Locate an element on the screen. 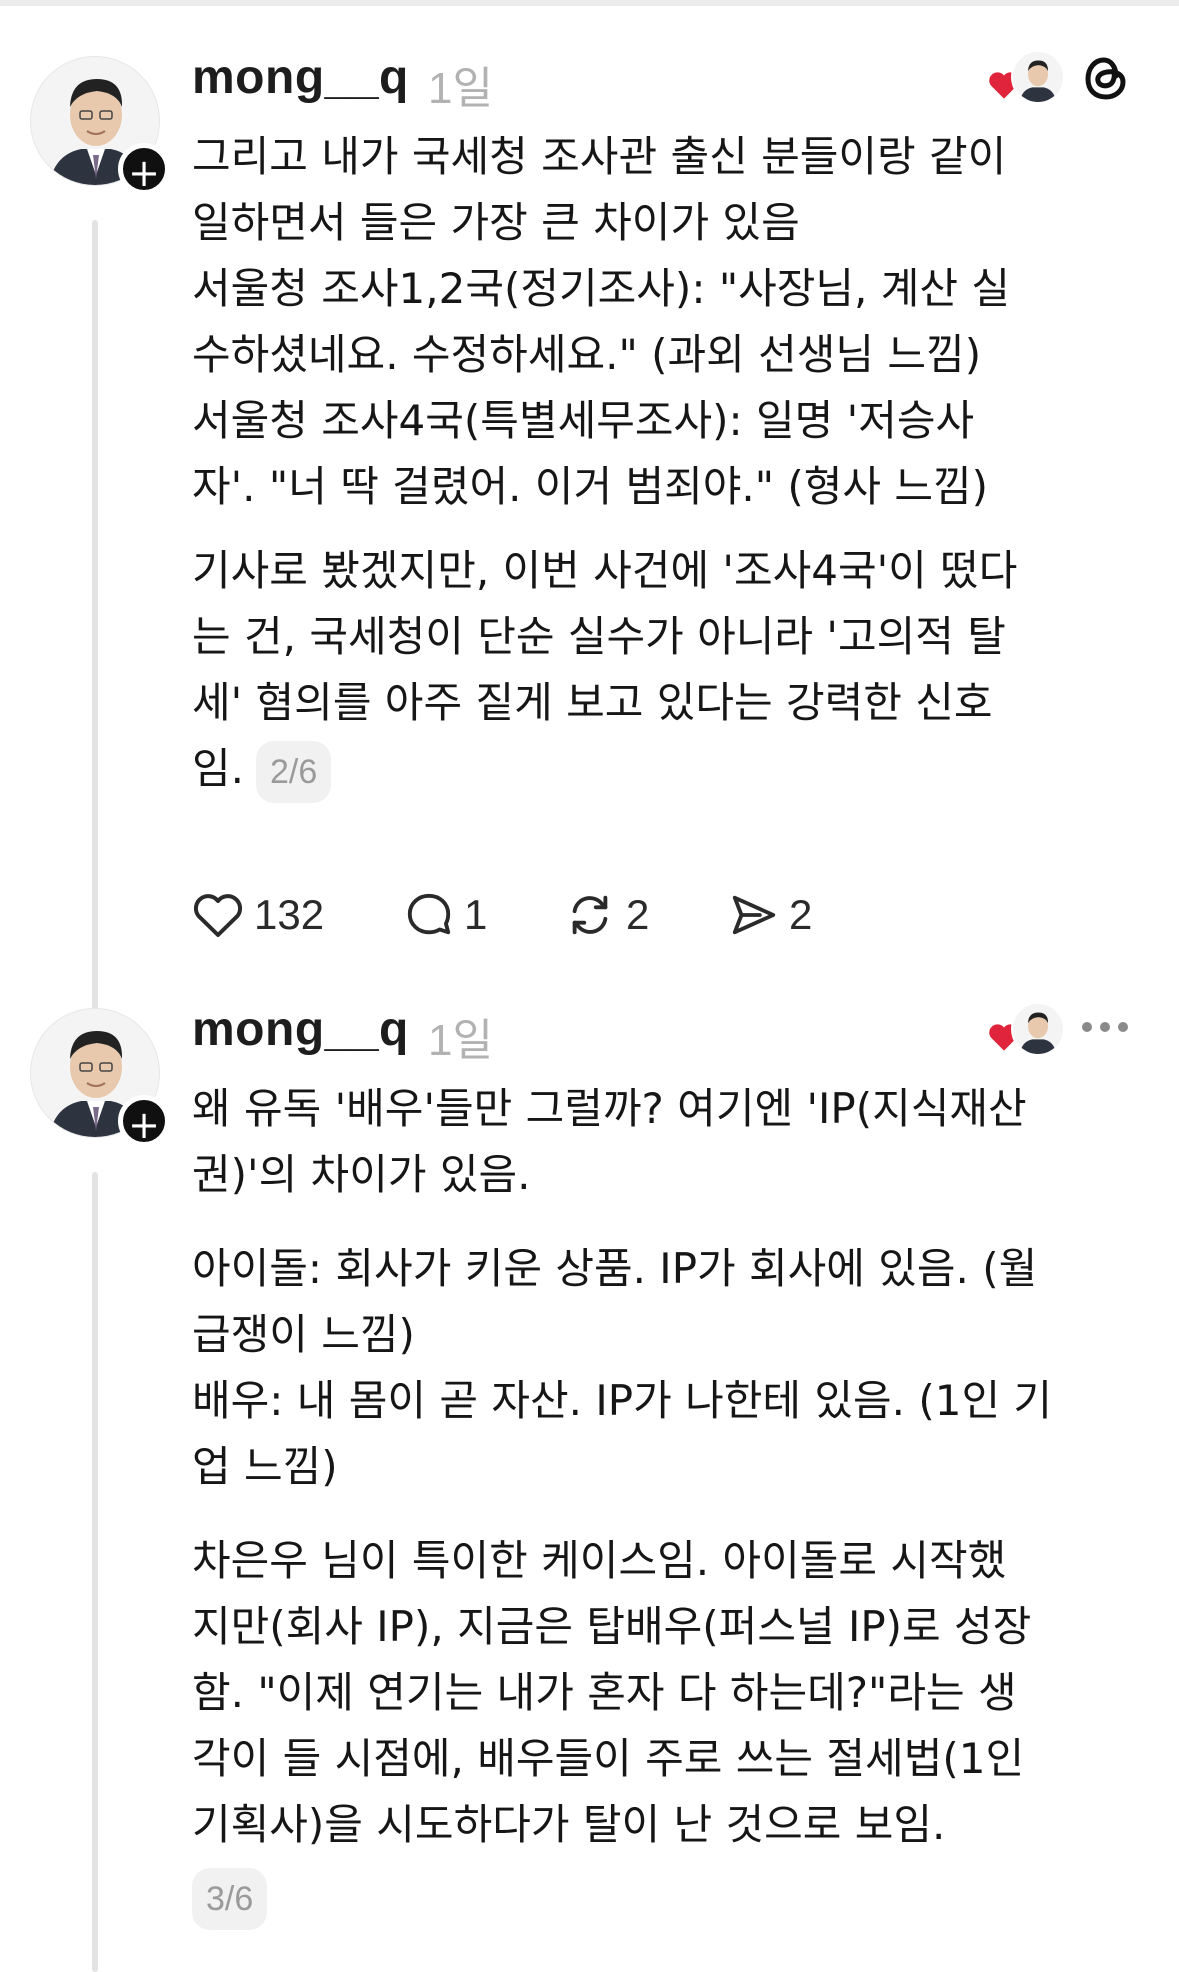 Image resolution: width=1179 pixels, height=1972 pixels. heart-icon is located at coordinates (218, 915).